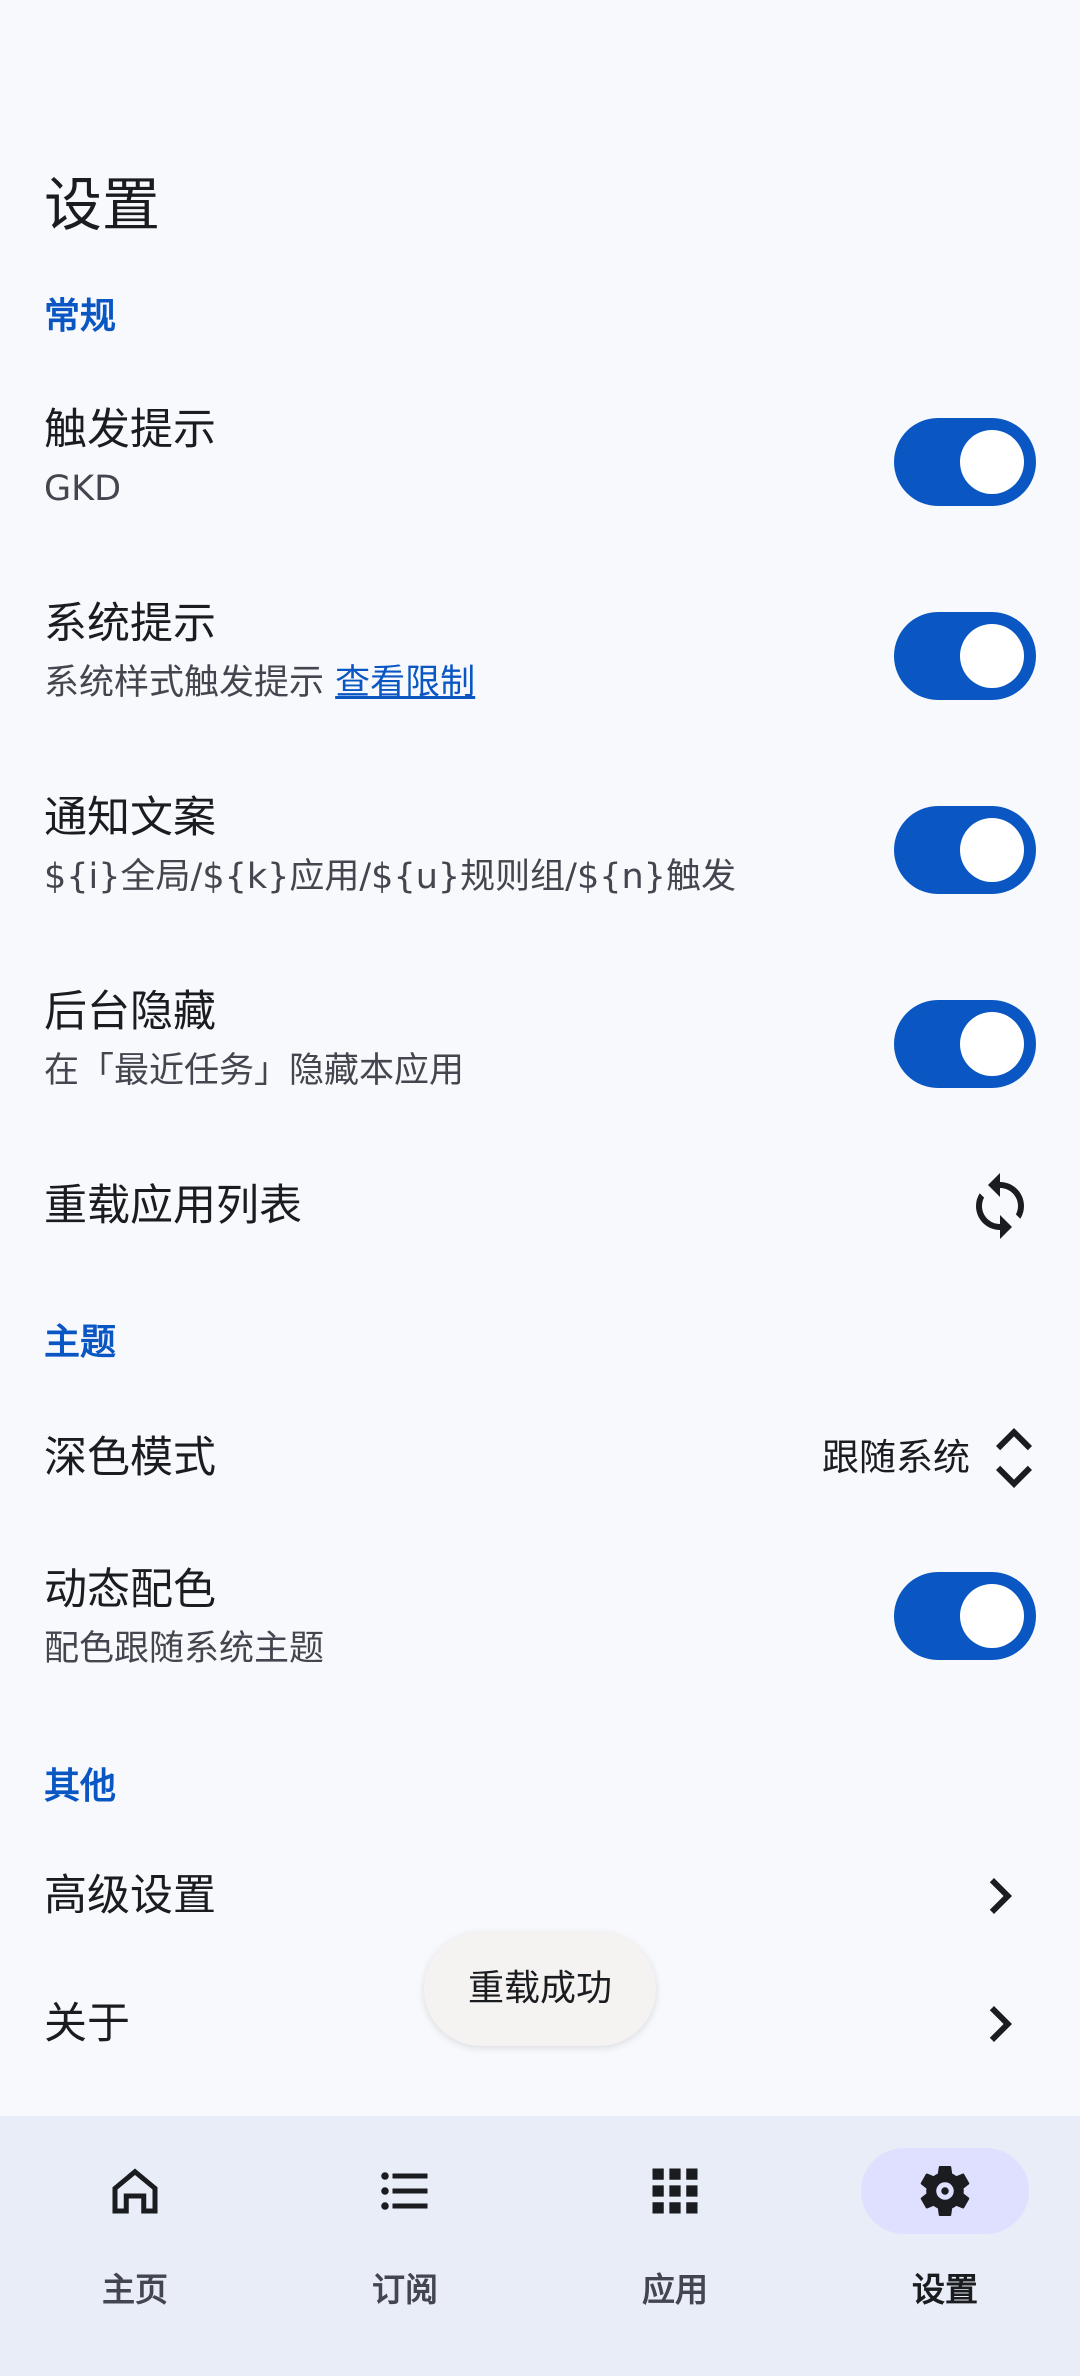 This screenshot has height=2376, width=1080. I want to click on setting-advanced-label: 高级设置, so click(130, 1896).